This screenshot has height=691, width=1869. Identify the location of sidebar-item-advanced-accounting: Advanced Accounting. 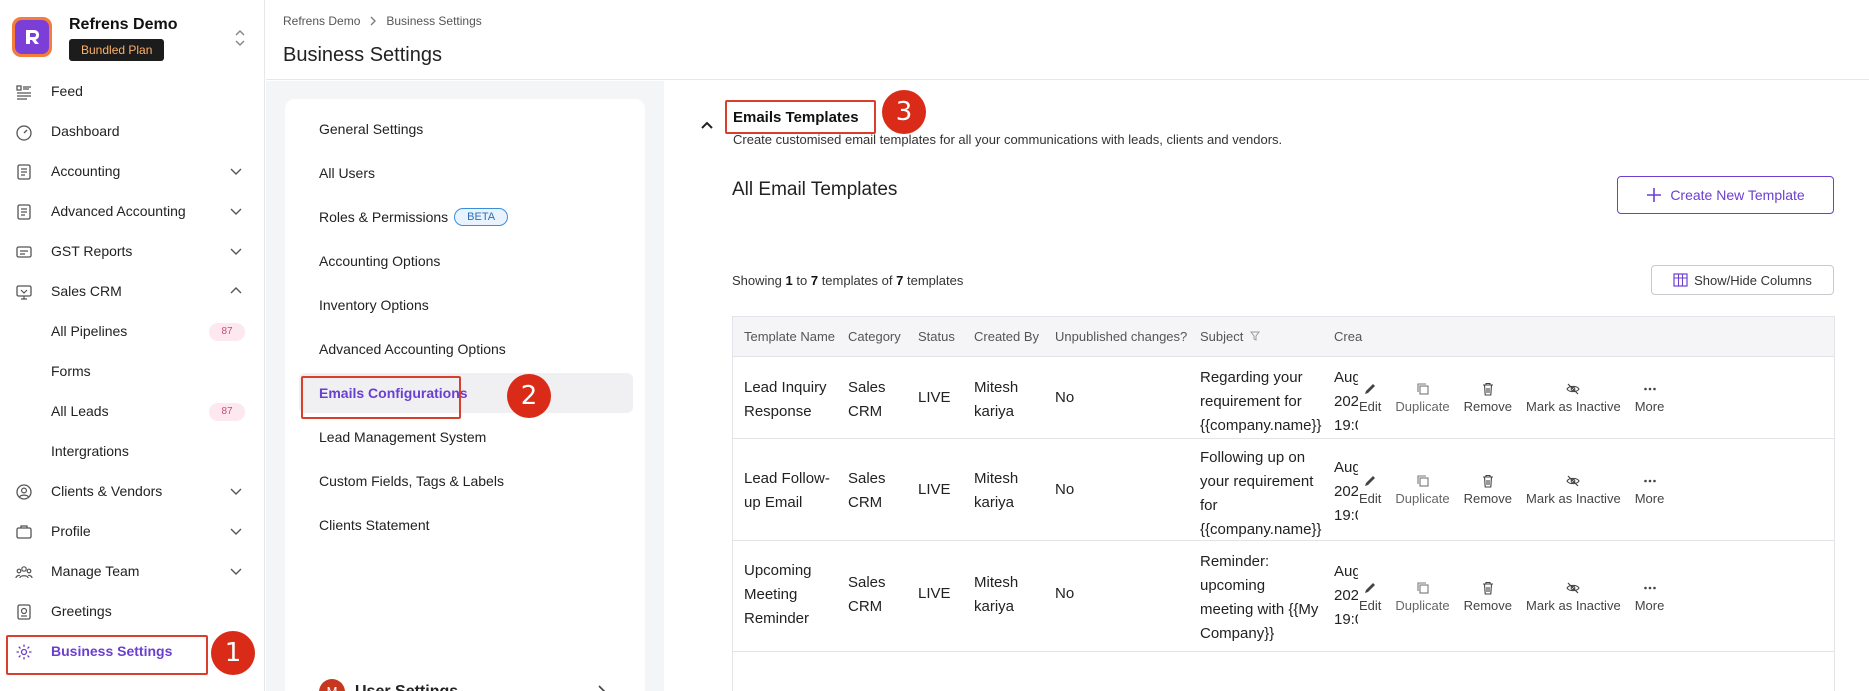
(132, 211).